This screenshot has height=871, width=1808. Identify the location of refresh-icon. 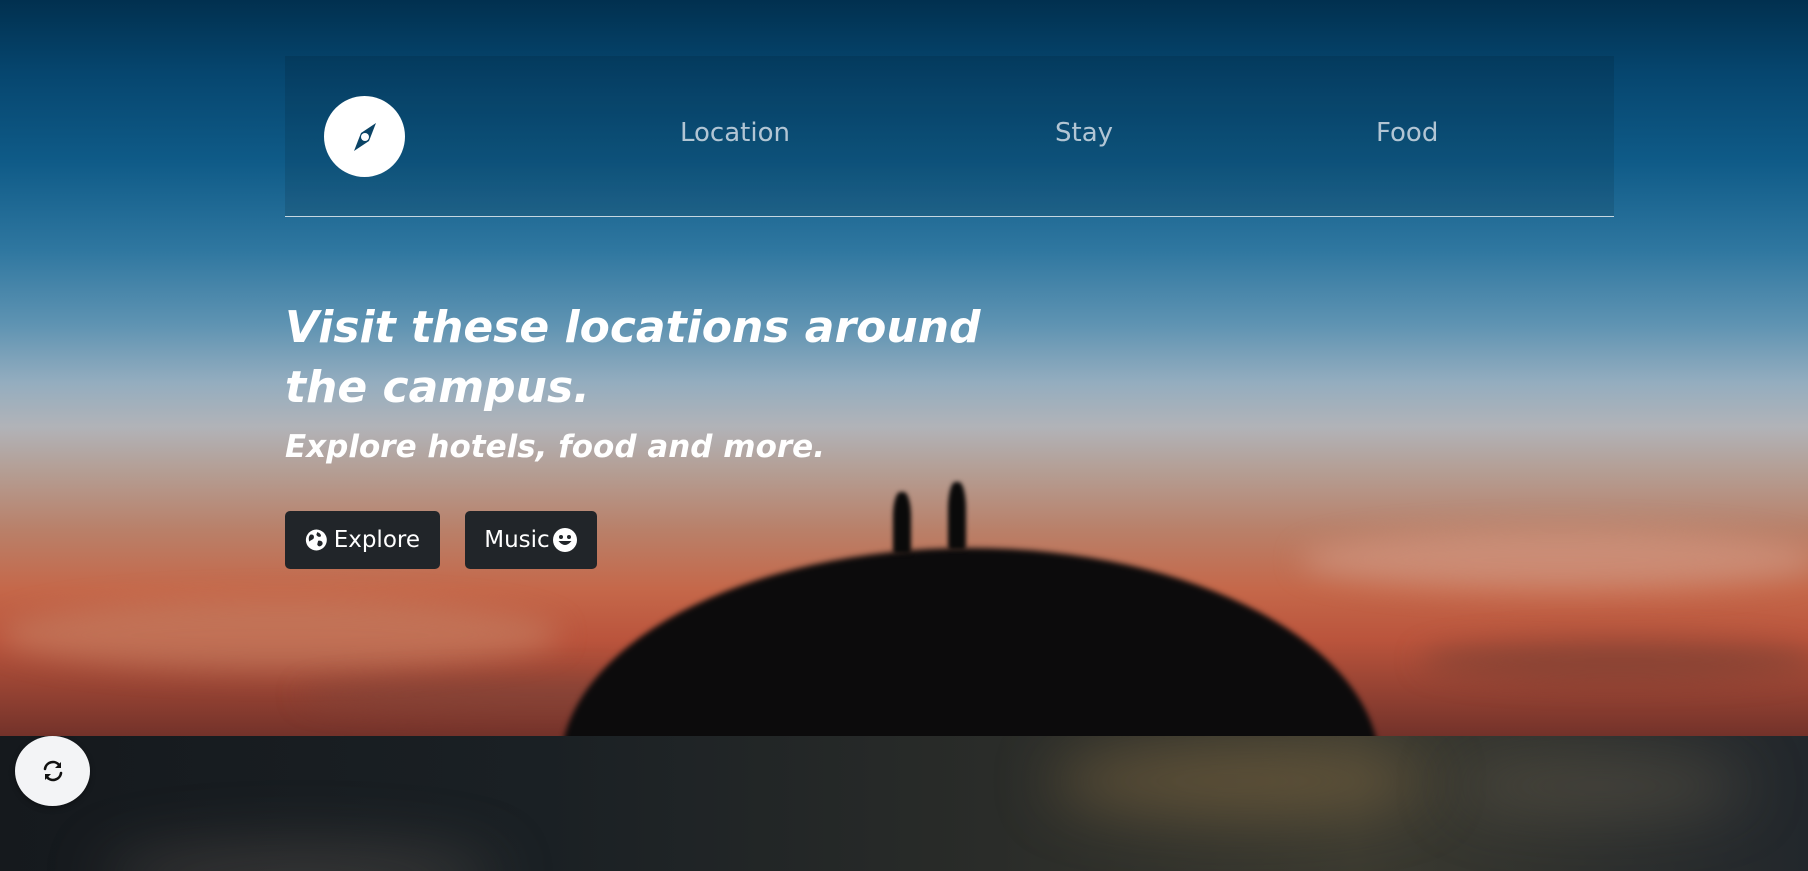
(52, 771).